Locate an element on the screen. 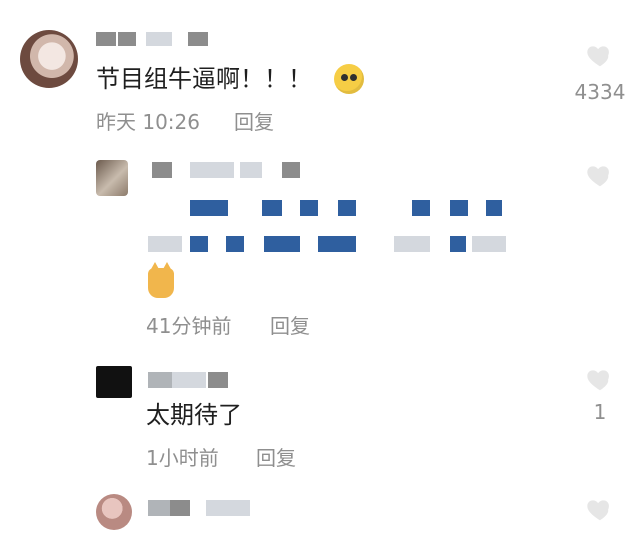  like-count: 1 is located at coordinates (600, 412).